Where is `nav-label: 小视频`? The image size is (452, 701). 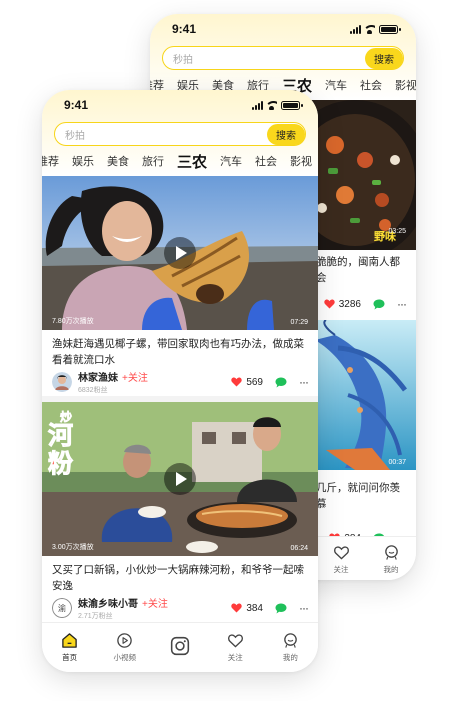 nav-label: 小视频 is located at coordinates (125, 657).